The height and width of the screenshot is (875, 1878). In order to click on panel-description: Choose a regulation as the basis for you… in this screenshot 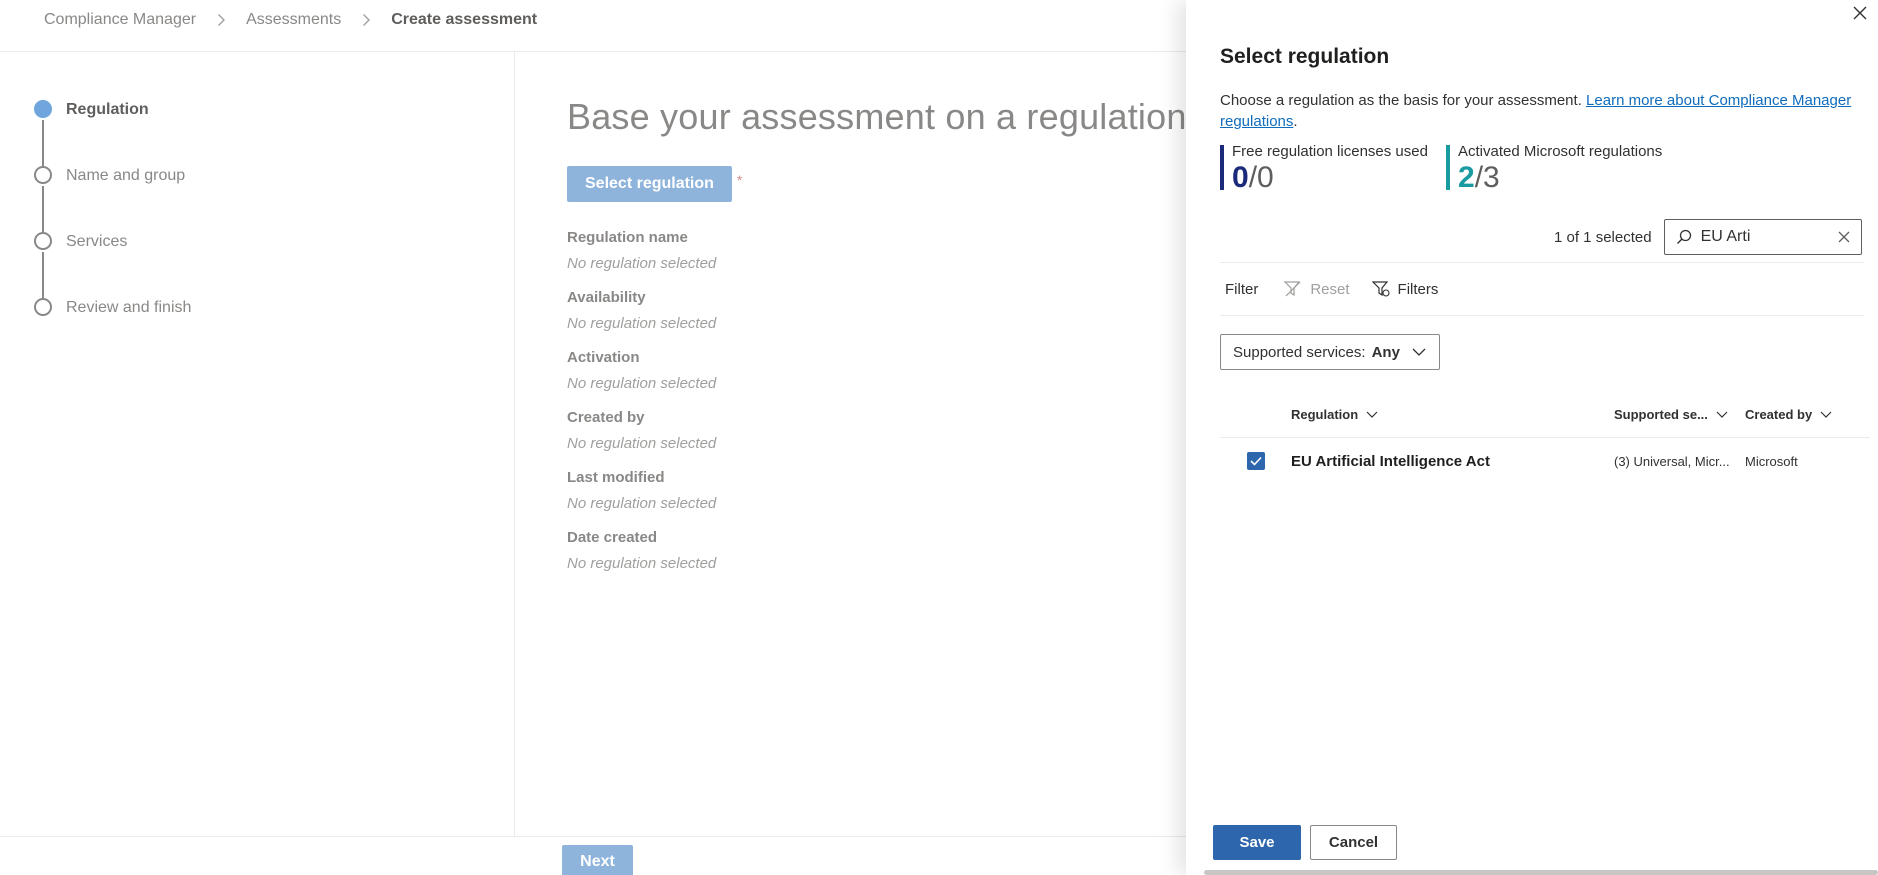, I will do `click(1545, 111)`.